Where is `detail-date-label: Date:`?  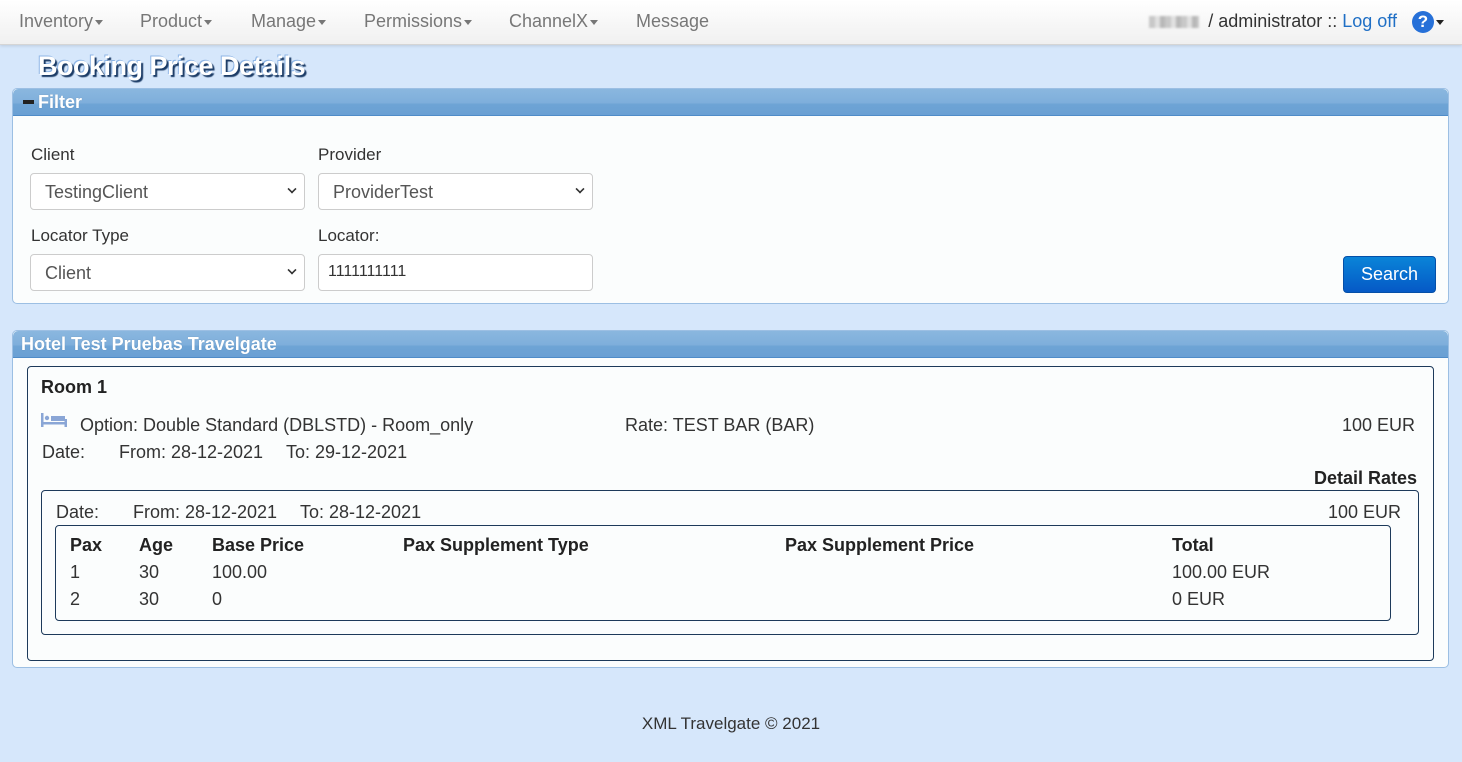
detail-date-label: Date: is located at coordinates (78, 512).